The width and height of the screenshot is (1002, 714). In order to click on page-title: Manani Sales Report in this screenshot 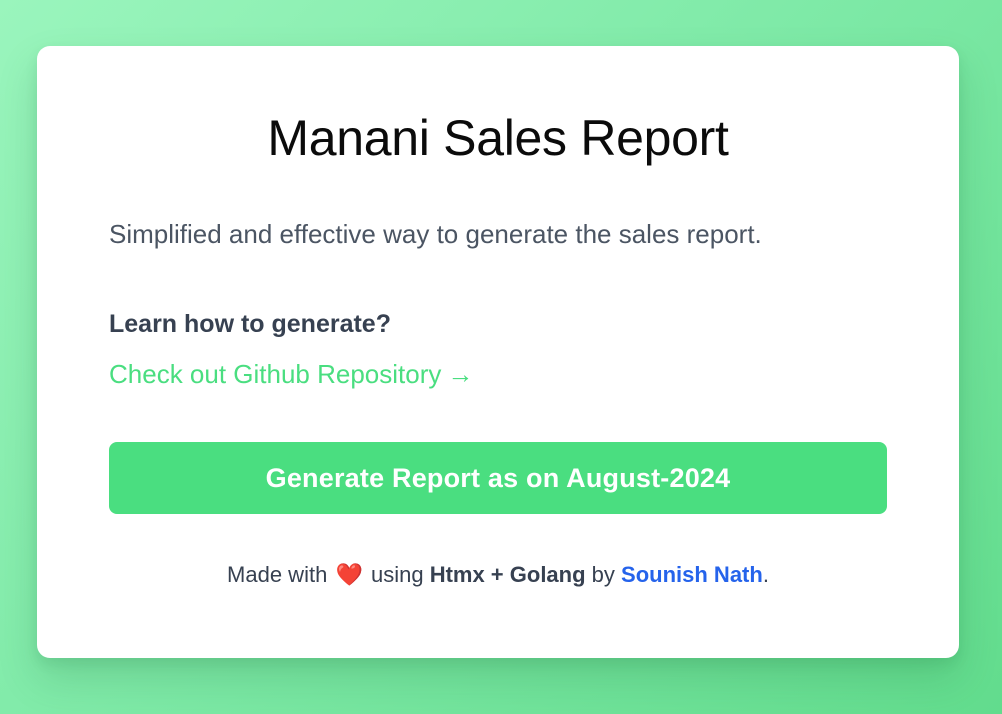, I will do `click(498, 138)`.